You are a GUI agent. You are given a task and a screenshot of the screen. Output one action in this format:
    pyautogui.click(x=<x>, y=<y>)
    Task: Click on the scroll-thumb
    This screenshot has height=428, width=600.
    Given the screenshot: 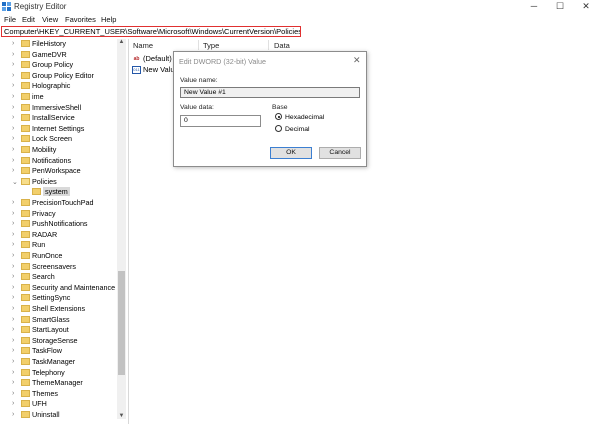 What is the action you would take?
    pyautogui.click(x=121, y=323)
    